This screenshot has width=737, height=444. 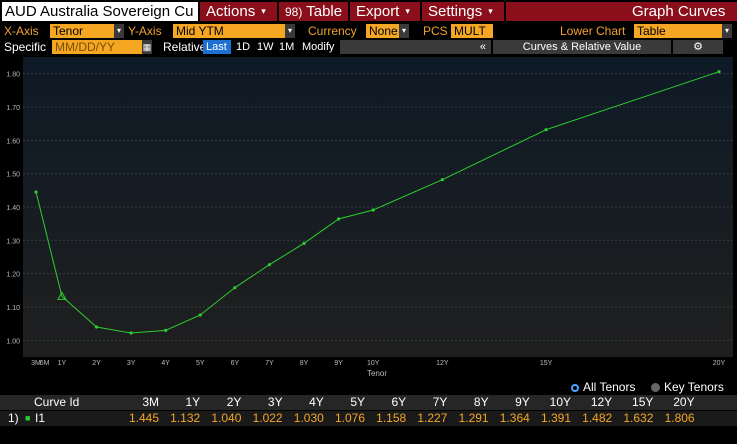 What do you see at coordinates (391, 418) in the screenshot?
I see `table-cell: 1.158` at bounding box center [391, 418].